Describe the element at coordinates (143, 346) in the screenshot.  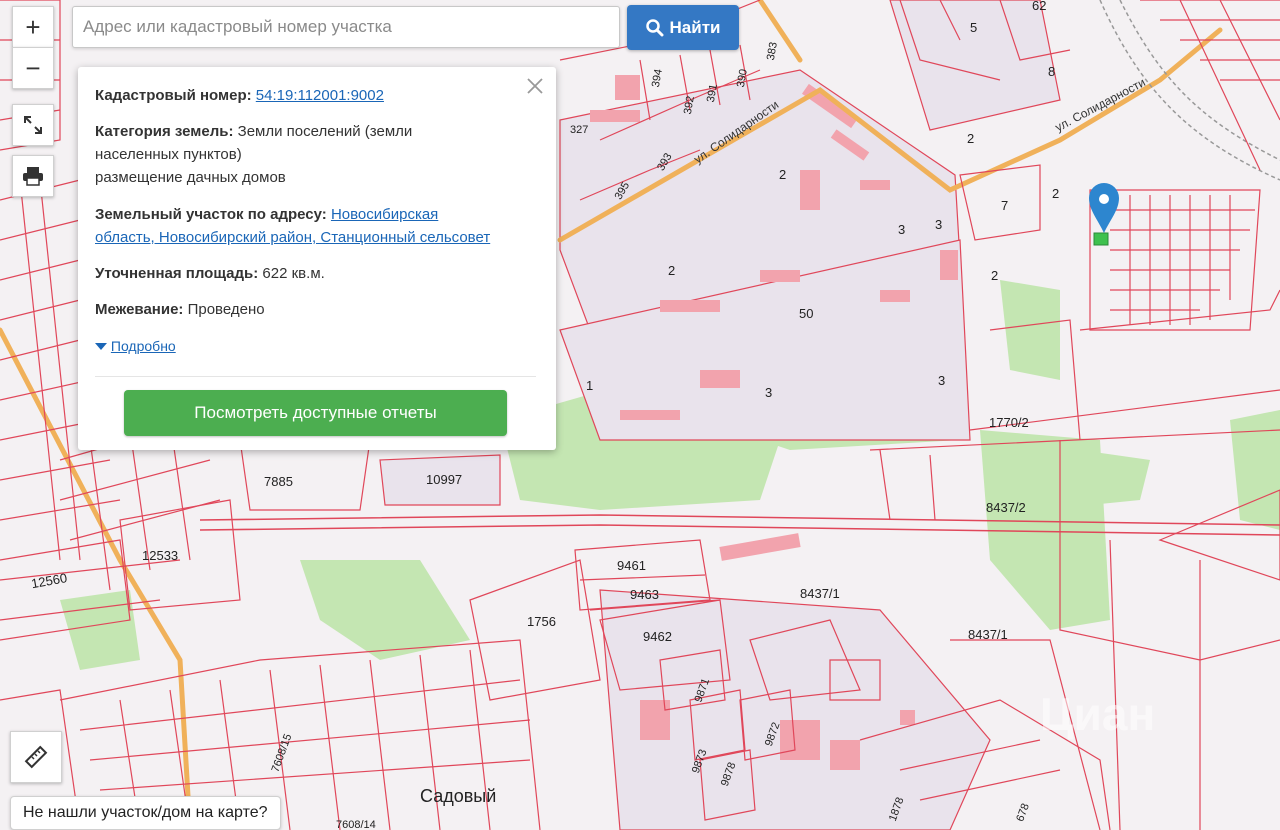
I see `details-link: Подробно` at that location.